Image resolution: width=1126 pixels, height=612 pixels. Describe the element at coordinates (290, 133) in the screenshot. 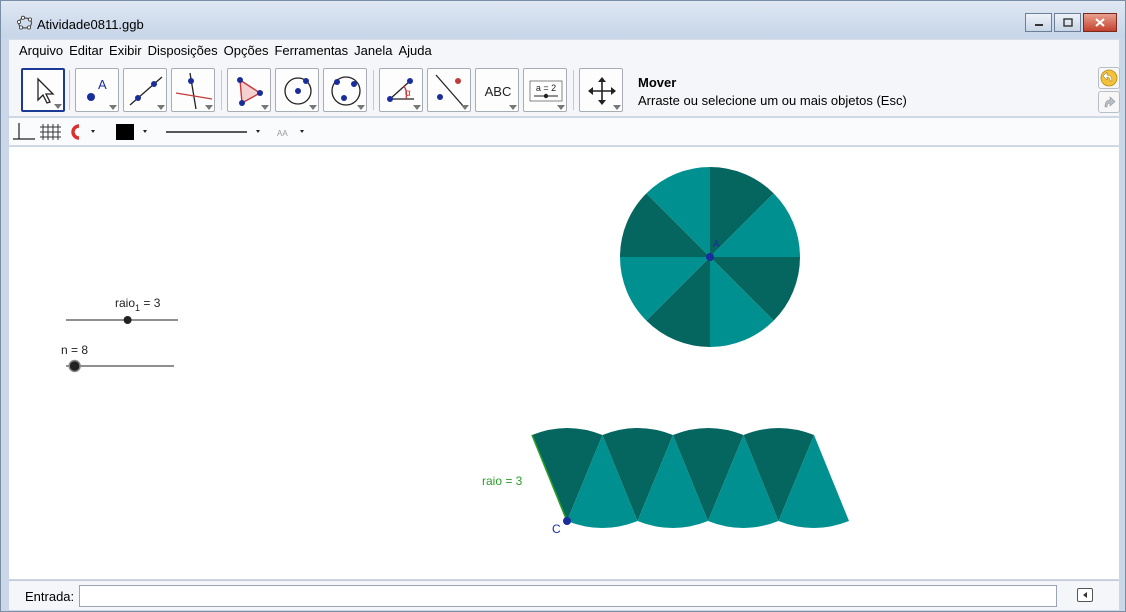

I see `label-style-picker-icon: AA` at that location.